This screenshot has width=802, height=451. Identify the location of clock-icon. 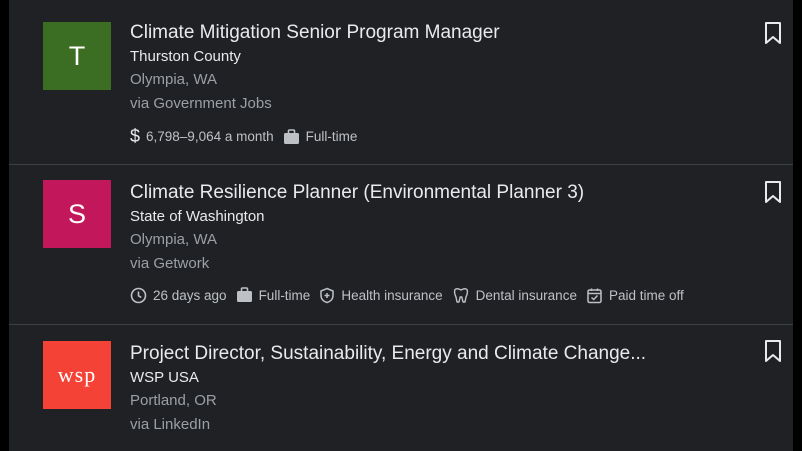
(138, 295).